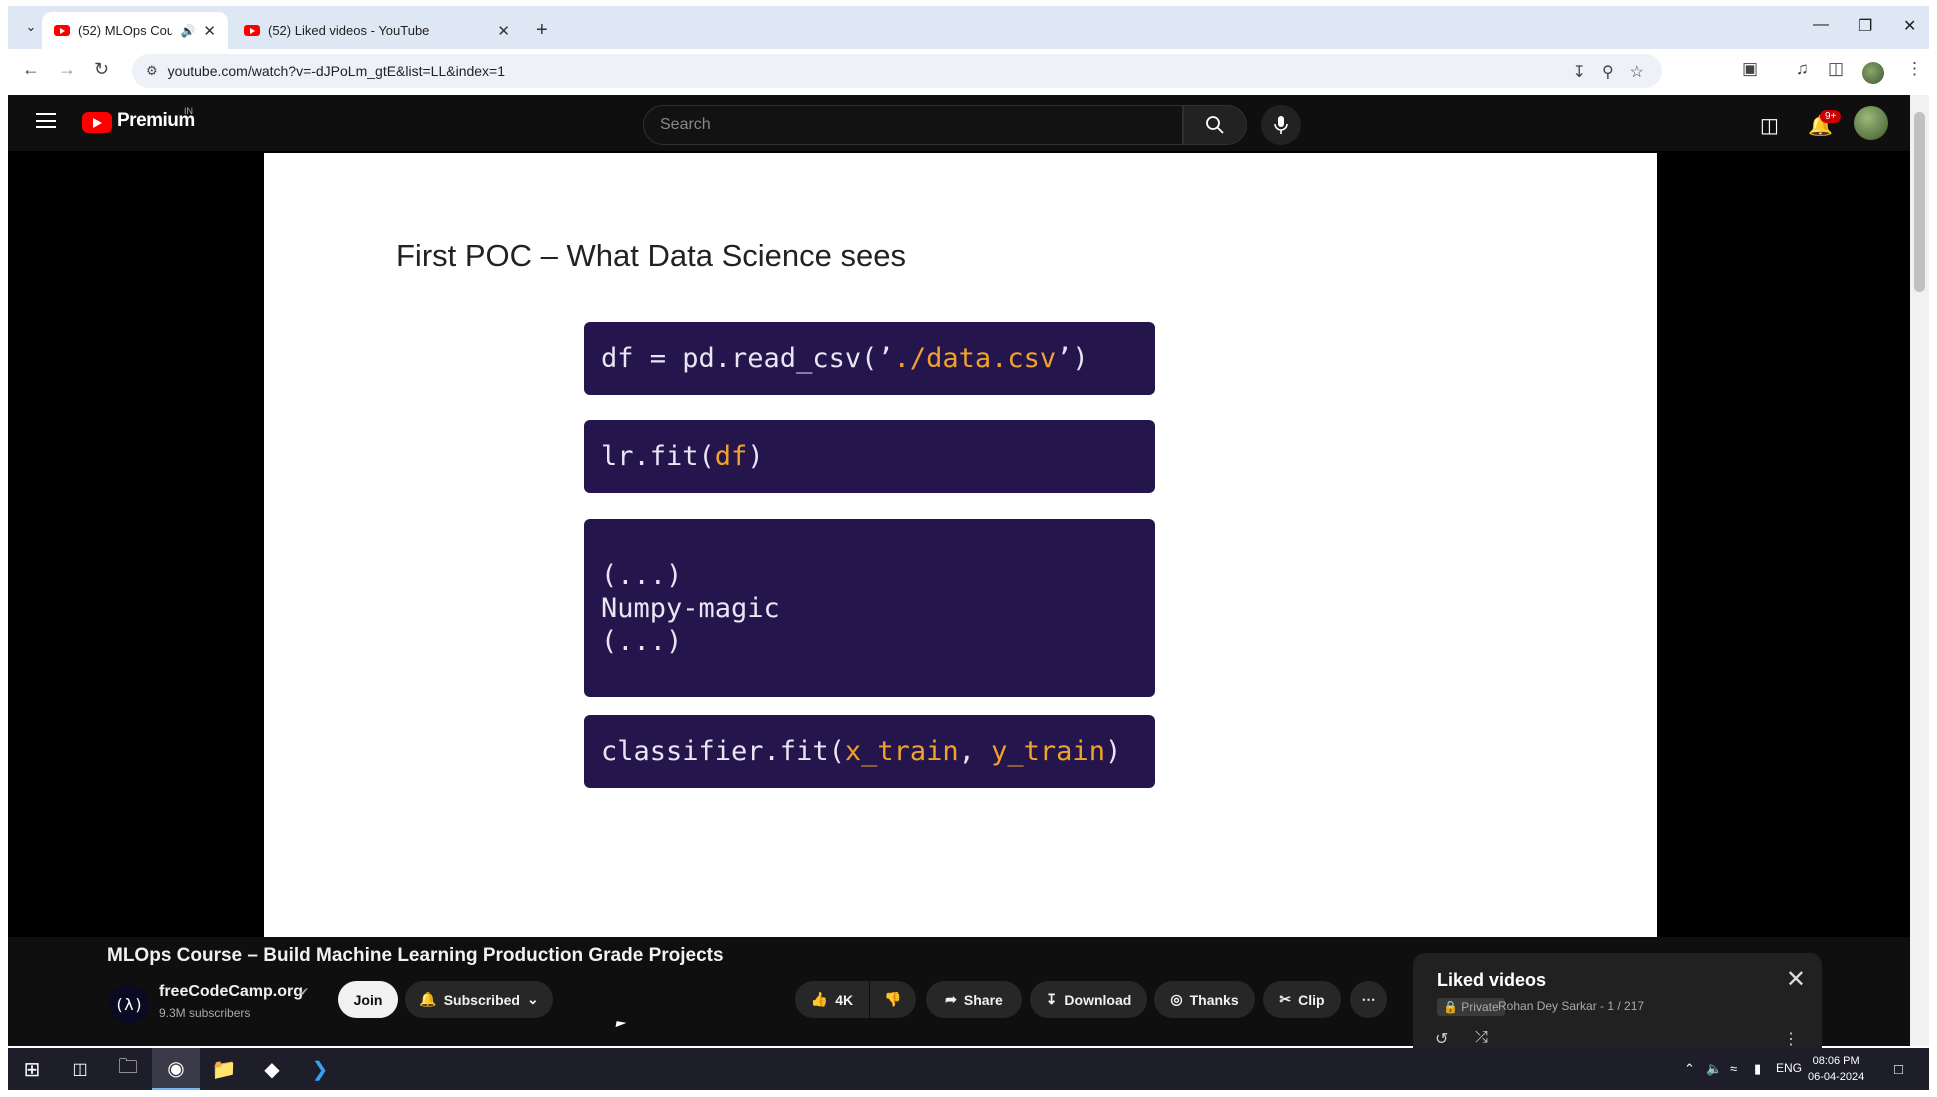 This screenshot has height=1097, width=1937. I want to click on join-button: Join, so click(368, 999).